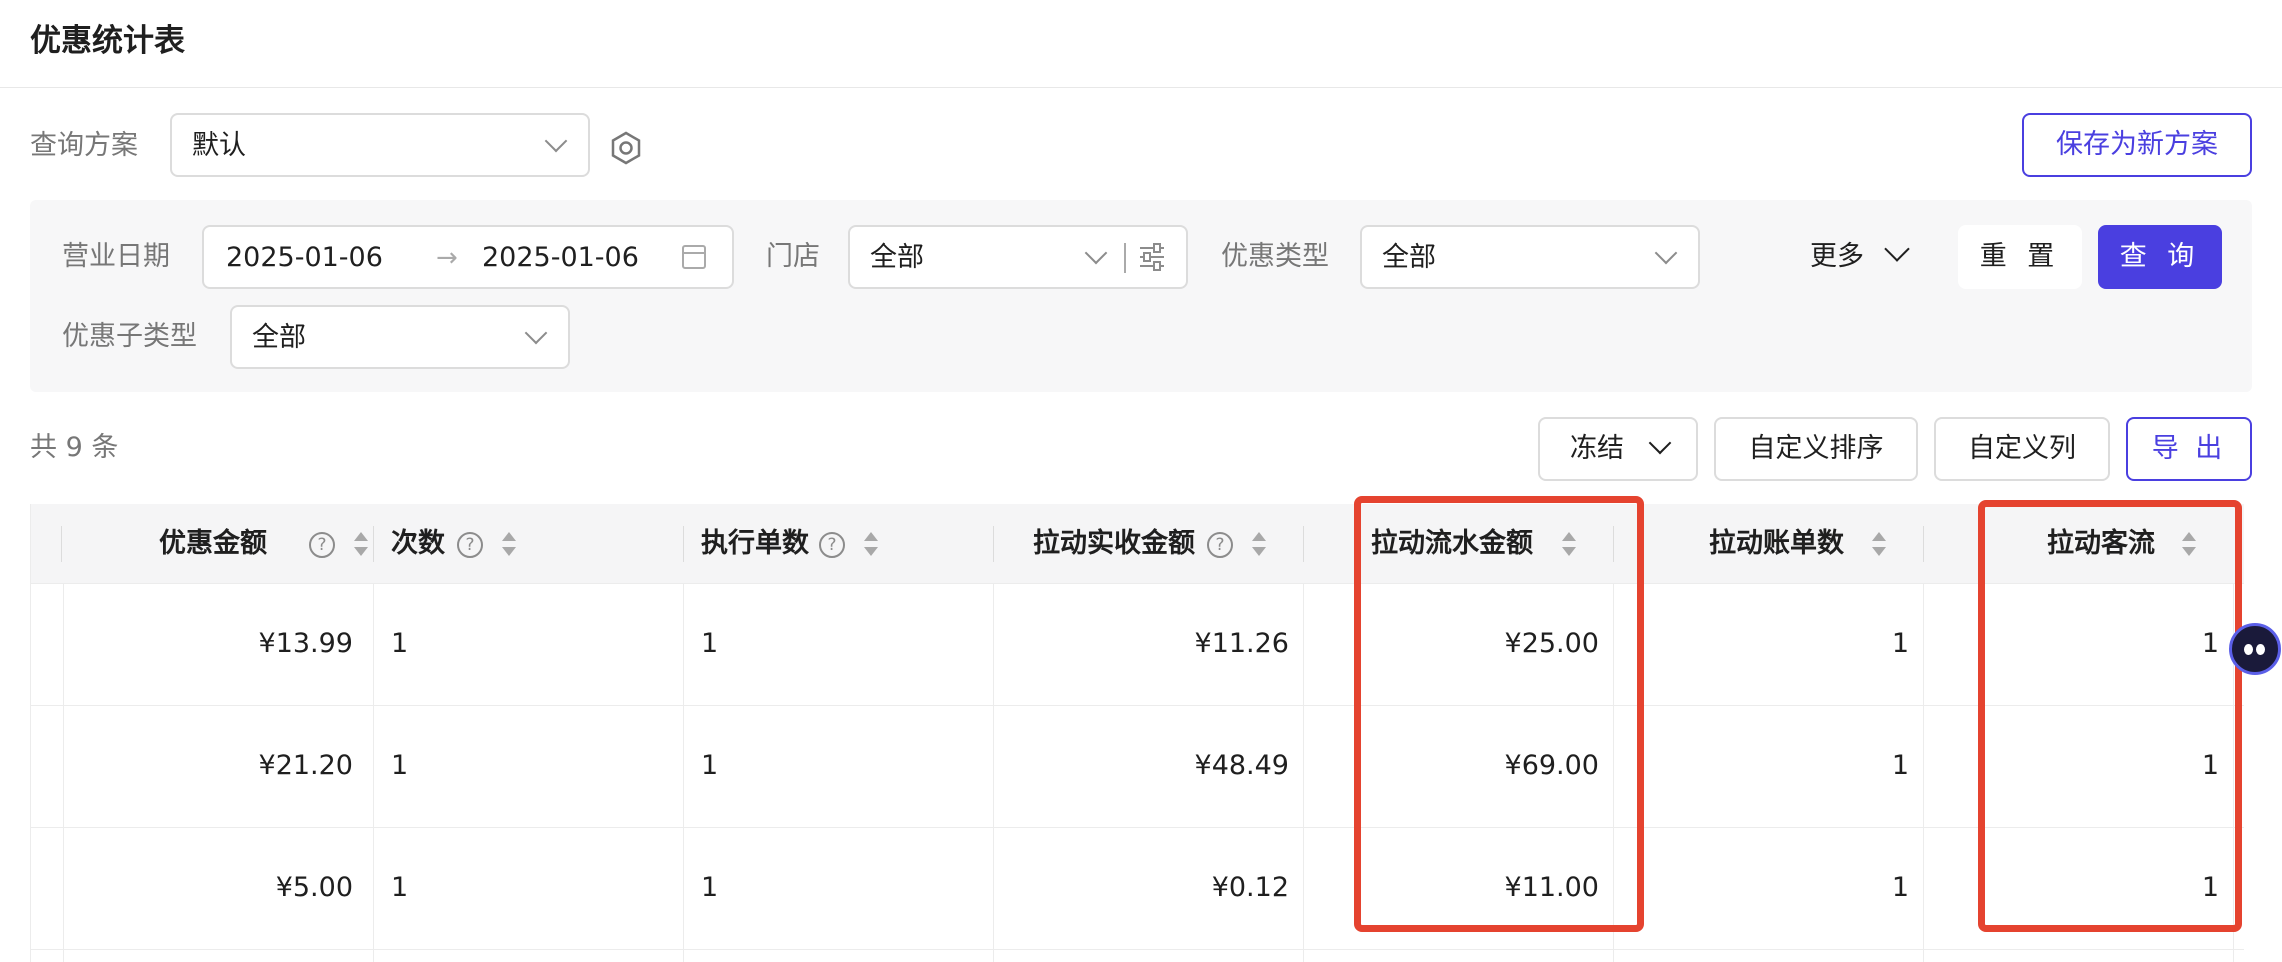  What do you see at coordinates (1137, 645) in the screenshot?
I see `table-row: ¥13.99 1 1 ¥11.26 ¥25.00 1 1` at bounding box center [1137, 645].